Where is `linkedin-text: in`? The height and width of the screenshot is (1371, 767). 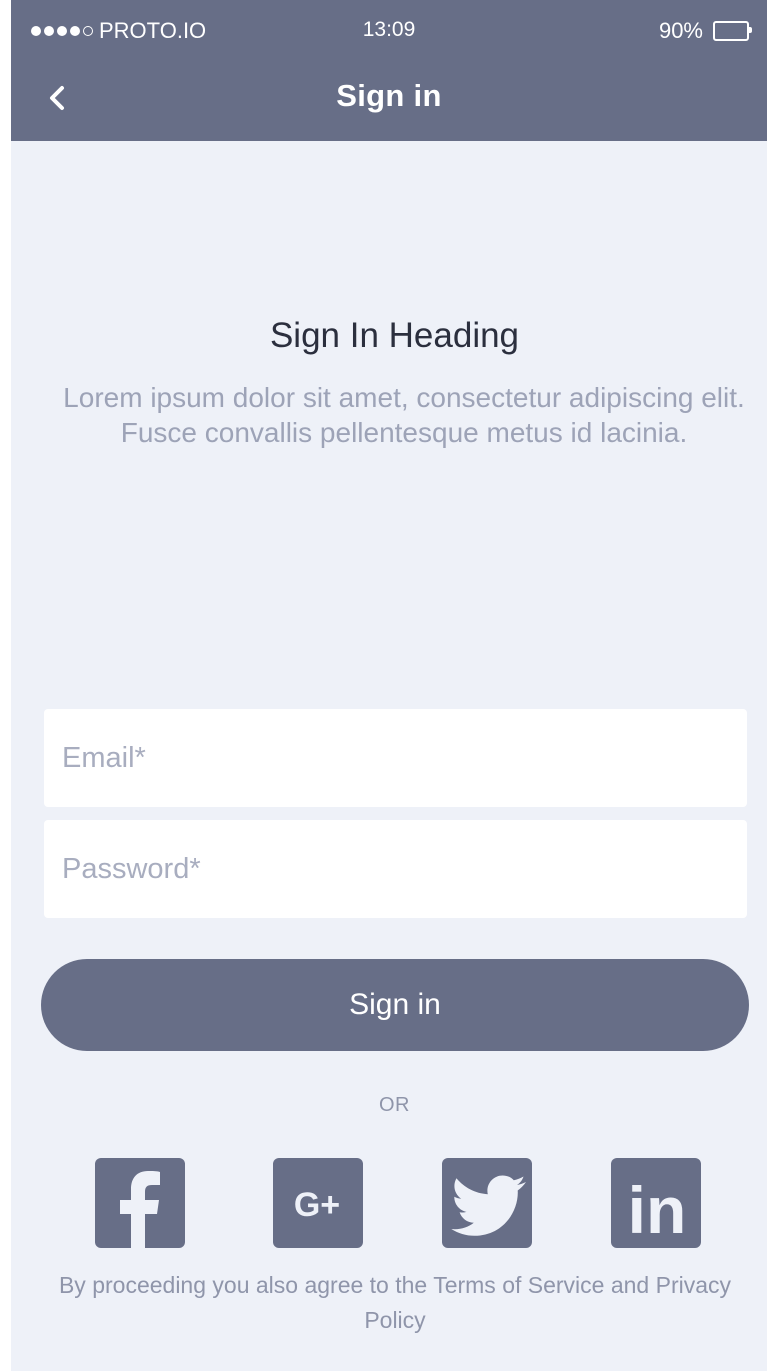 linkedin-text: in is located at coordinates (657, 1210).